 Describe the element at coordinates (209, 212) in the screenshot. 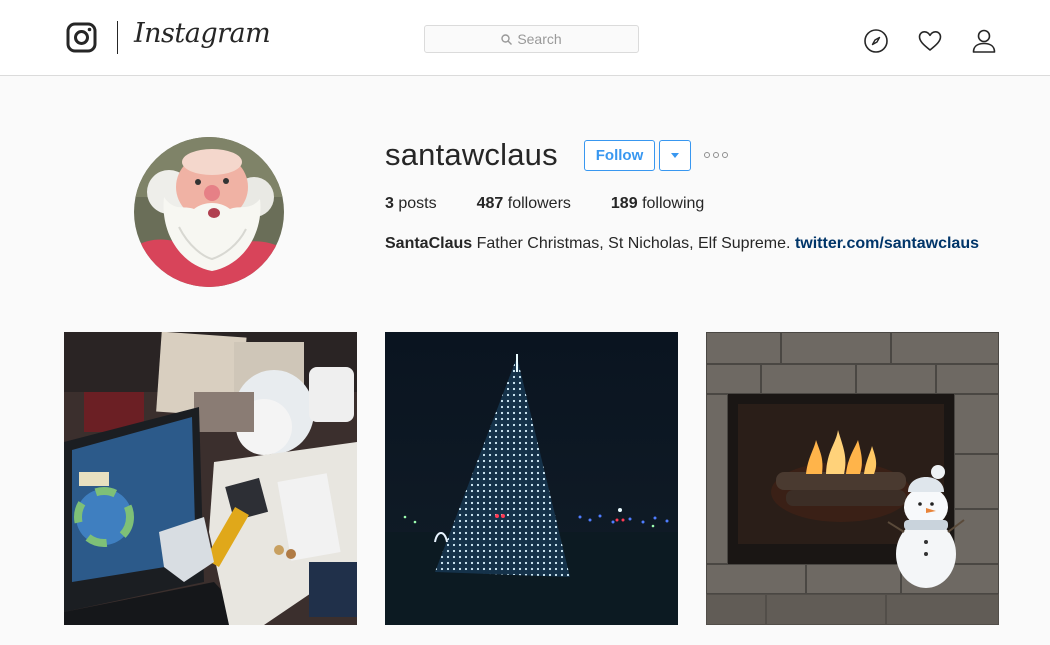

I see `profile-avatar` at that location.